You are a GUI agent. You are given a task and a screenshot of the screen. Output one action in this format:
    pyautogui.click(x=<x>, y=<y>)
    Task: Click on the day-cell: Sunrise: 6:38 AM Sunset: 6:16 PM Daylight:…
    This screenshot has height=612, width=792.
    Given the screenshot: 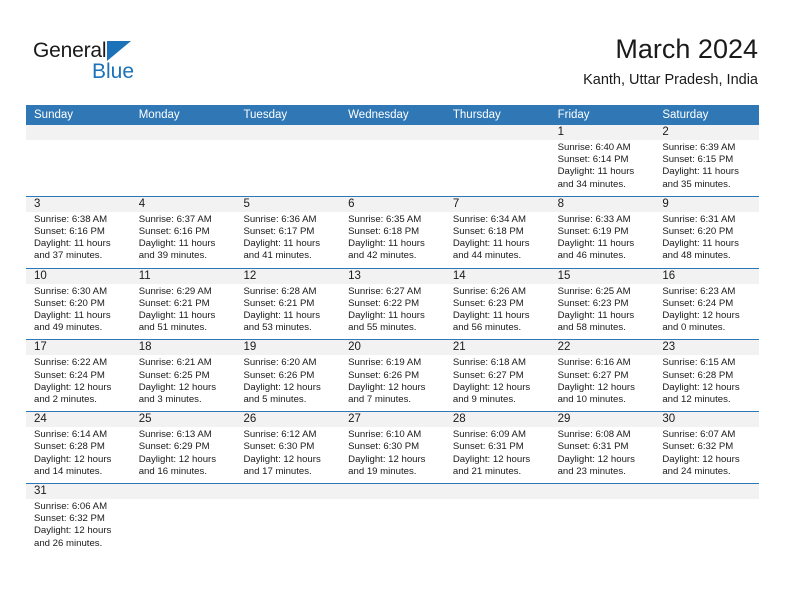 What is the action you would take?
    pyautogui.click(x=78, y=240)
    